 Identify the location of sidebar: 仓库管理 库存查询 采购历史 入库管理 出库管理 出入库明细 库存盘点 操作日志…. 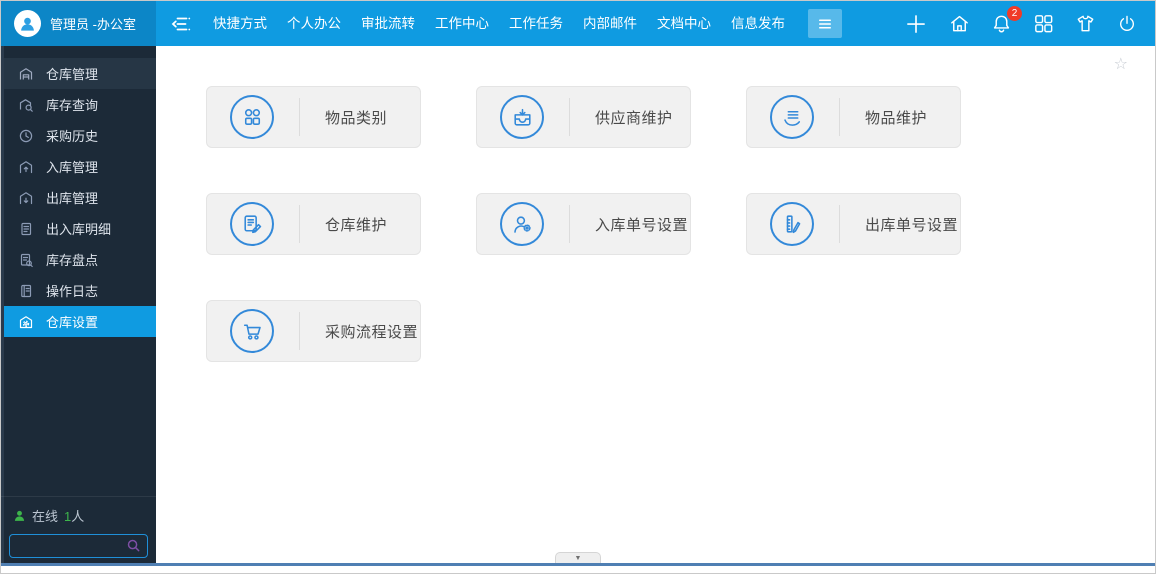
(78, 304).